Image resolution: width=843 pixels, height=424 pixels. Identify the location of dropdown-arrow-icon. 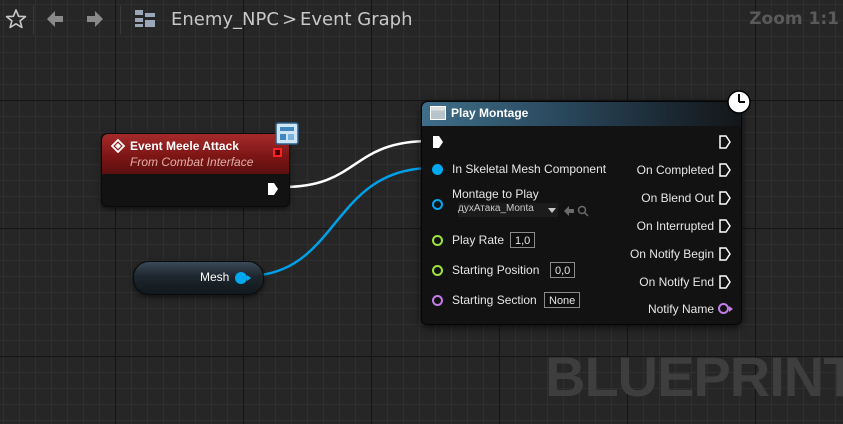
(552, 210).